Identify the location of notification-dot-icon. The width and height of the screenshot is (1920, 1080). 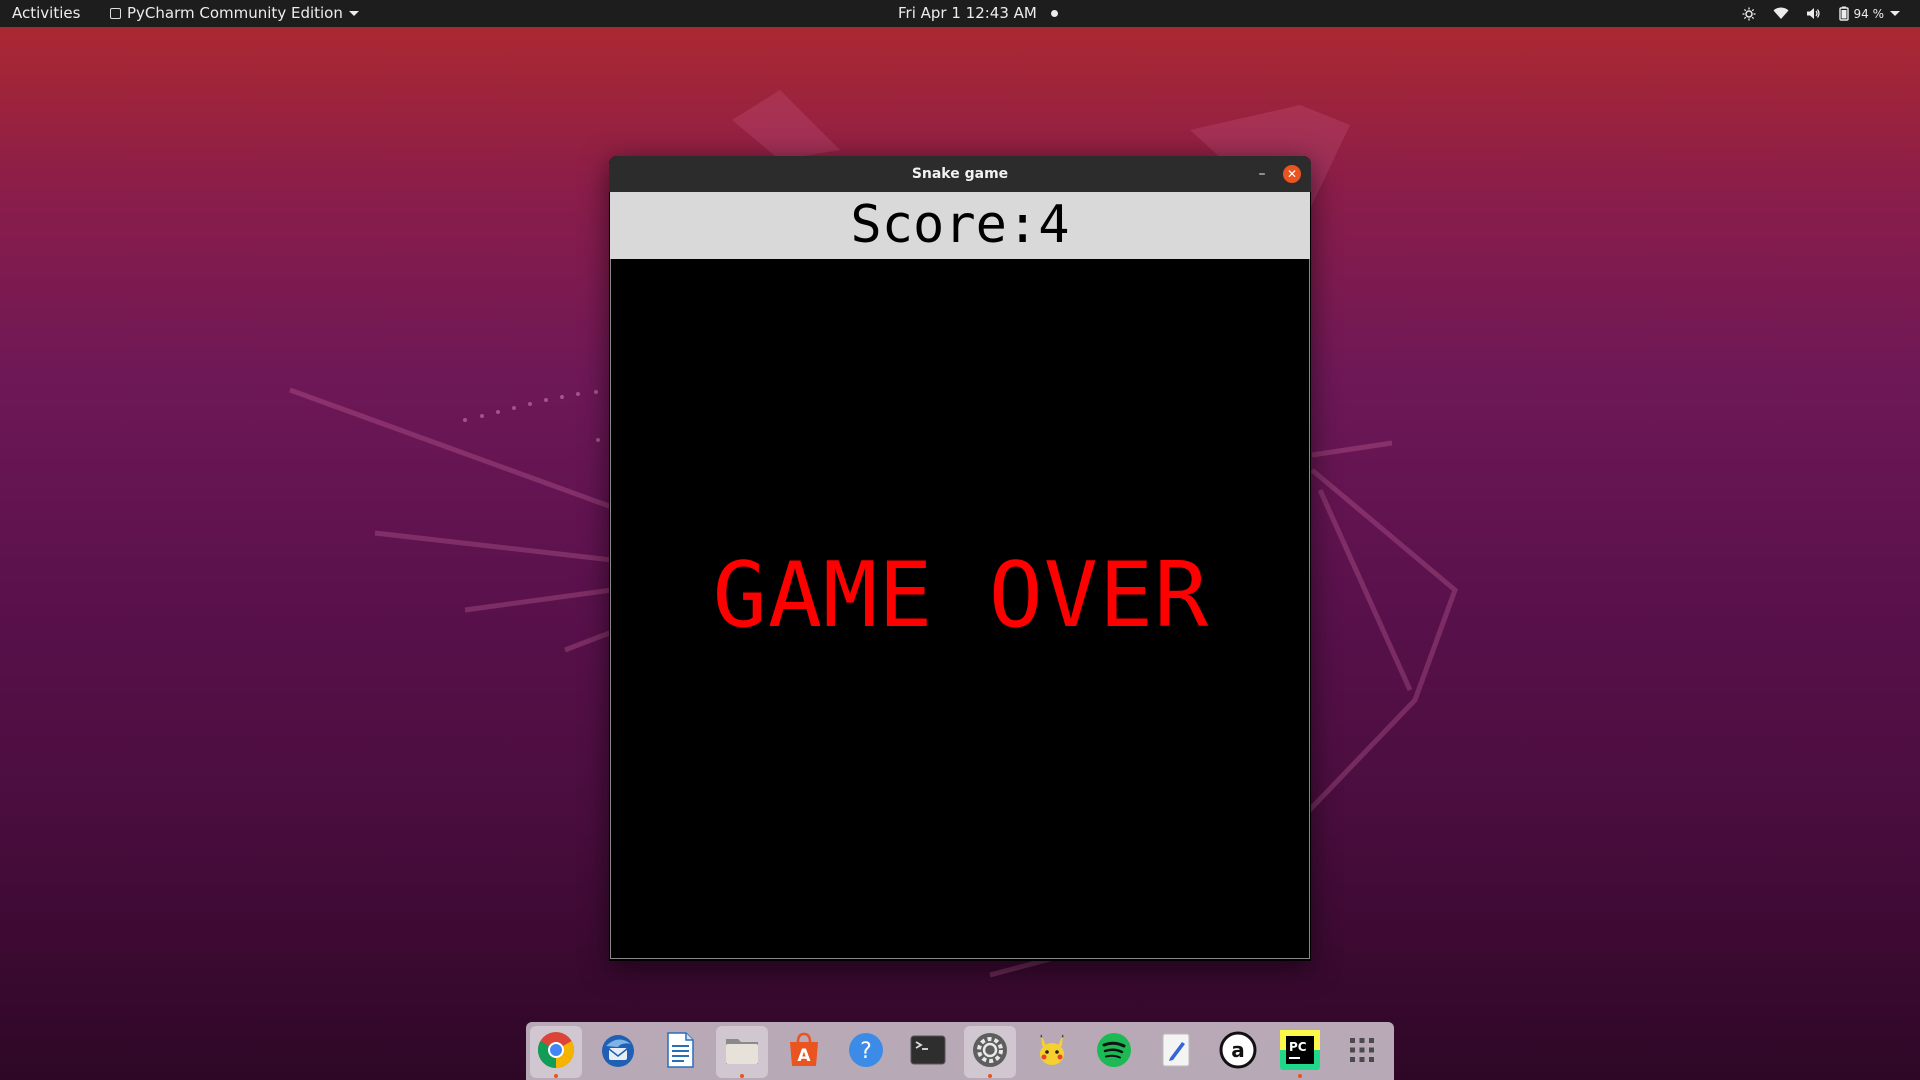
(1054, 13).